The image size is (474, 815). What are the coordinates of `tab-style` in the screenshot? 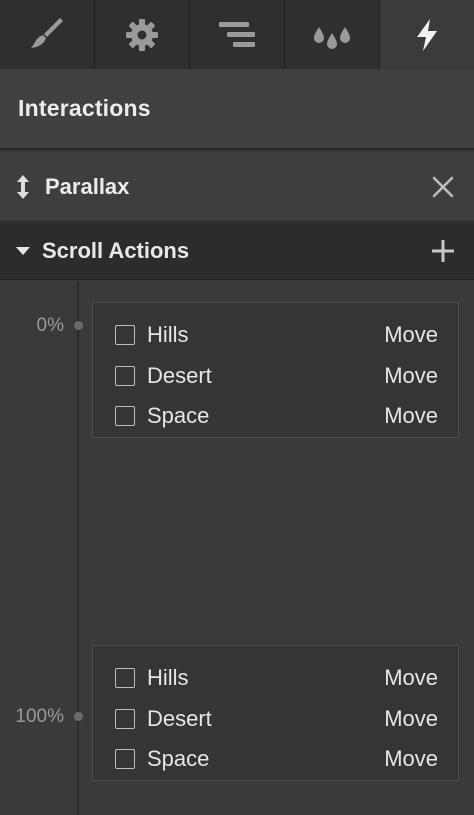 It's located at (47, 34).